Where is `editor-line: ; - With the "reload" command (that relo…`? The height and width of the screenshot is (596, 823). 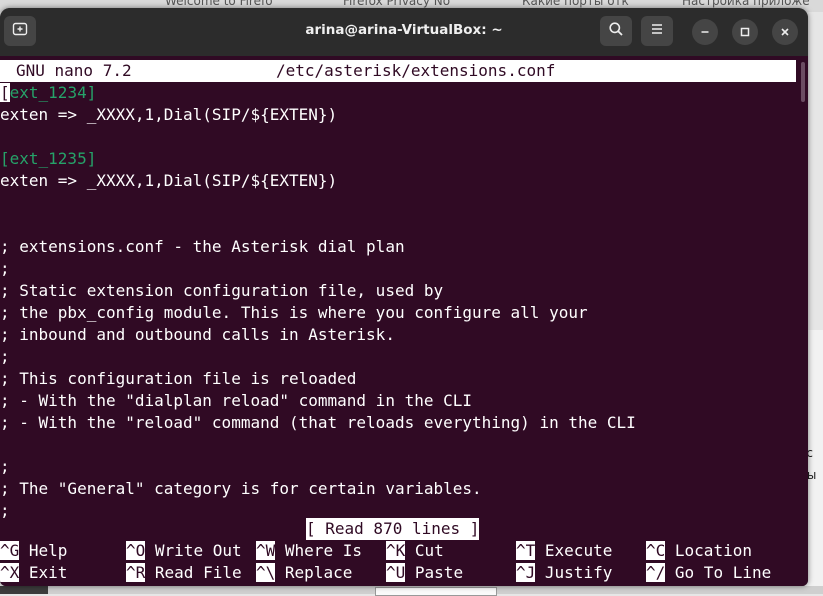
editor-line: ; - With the "reload" command (that relo… is located at coordinates (318, 422).